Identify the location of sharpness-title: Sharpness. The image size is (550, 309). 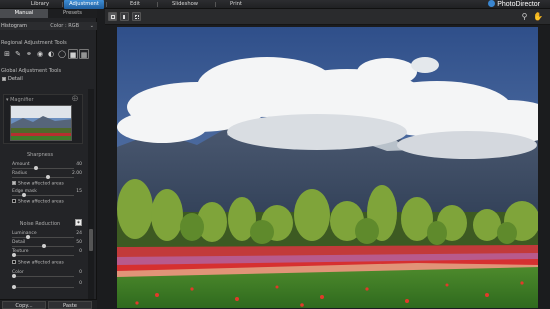
(40, 155).